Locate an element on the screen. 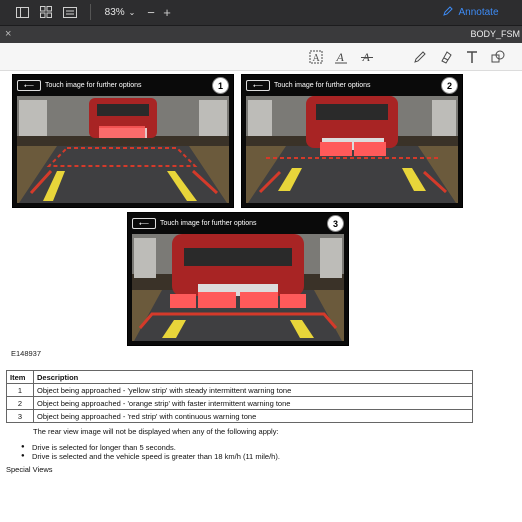 The image size is (522, 522). text-tool-icon is located at coordinates (472, 57).